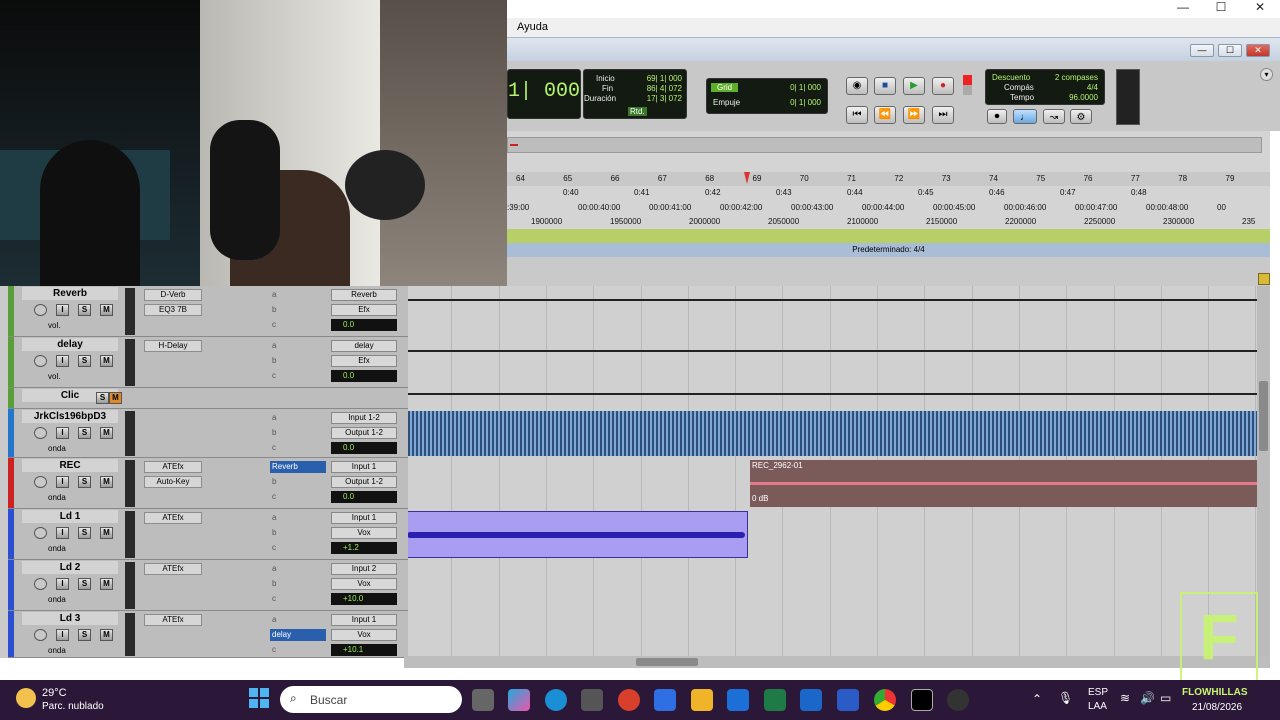 The height and width of the screenshot is (720, 1280). Describe the element at coordinates (364, 310) in the screenshot. I see `io-selector: Efx` at that location.